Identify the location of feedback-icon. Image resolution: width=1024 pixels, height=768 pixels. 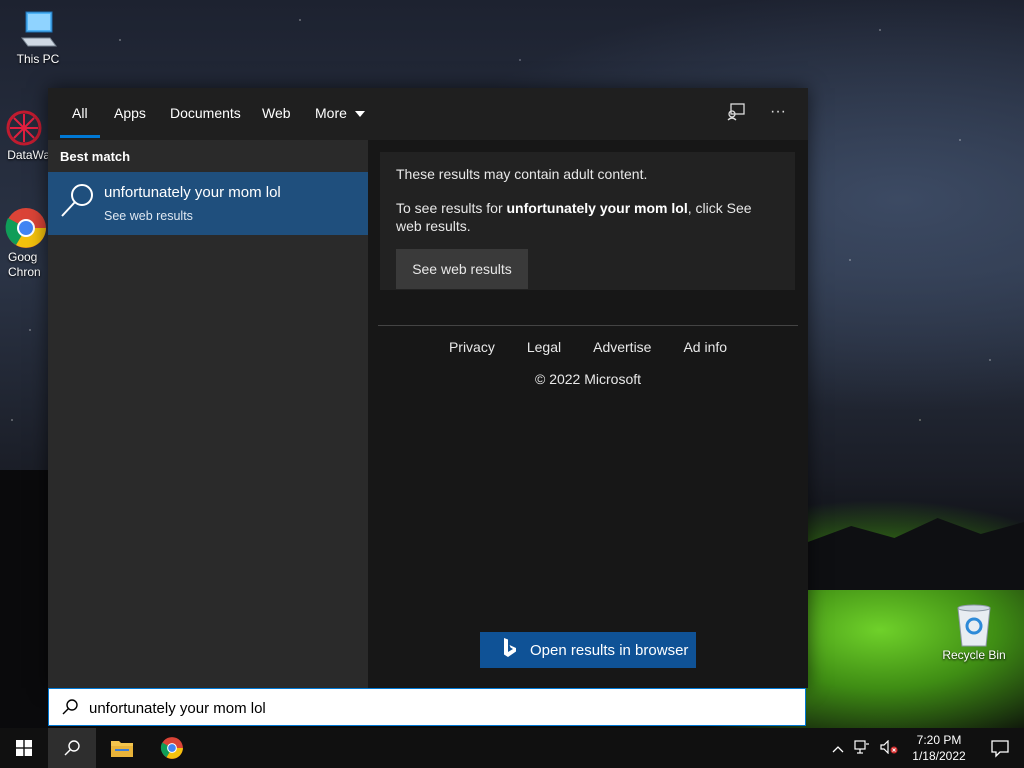
(736, 112).